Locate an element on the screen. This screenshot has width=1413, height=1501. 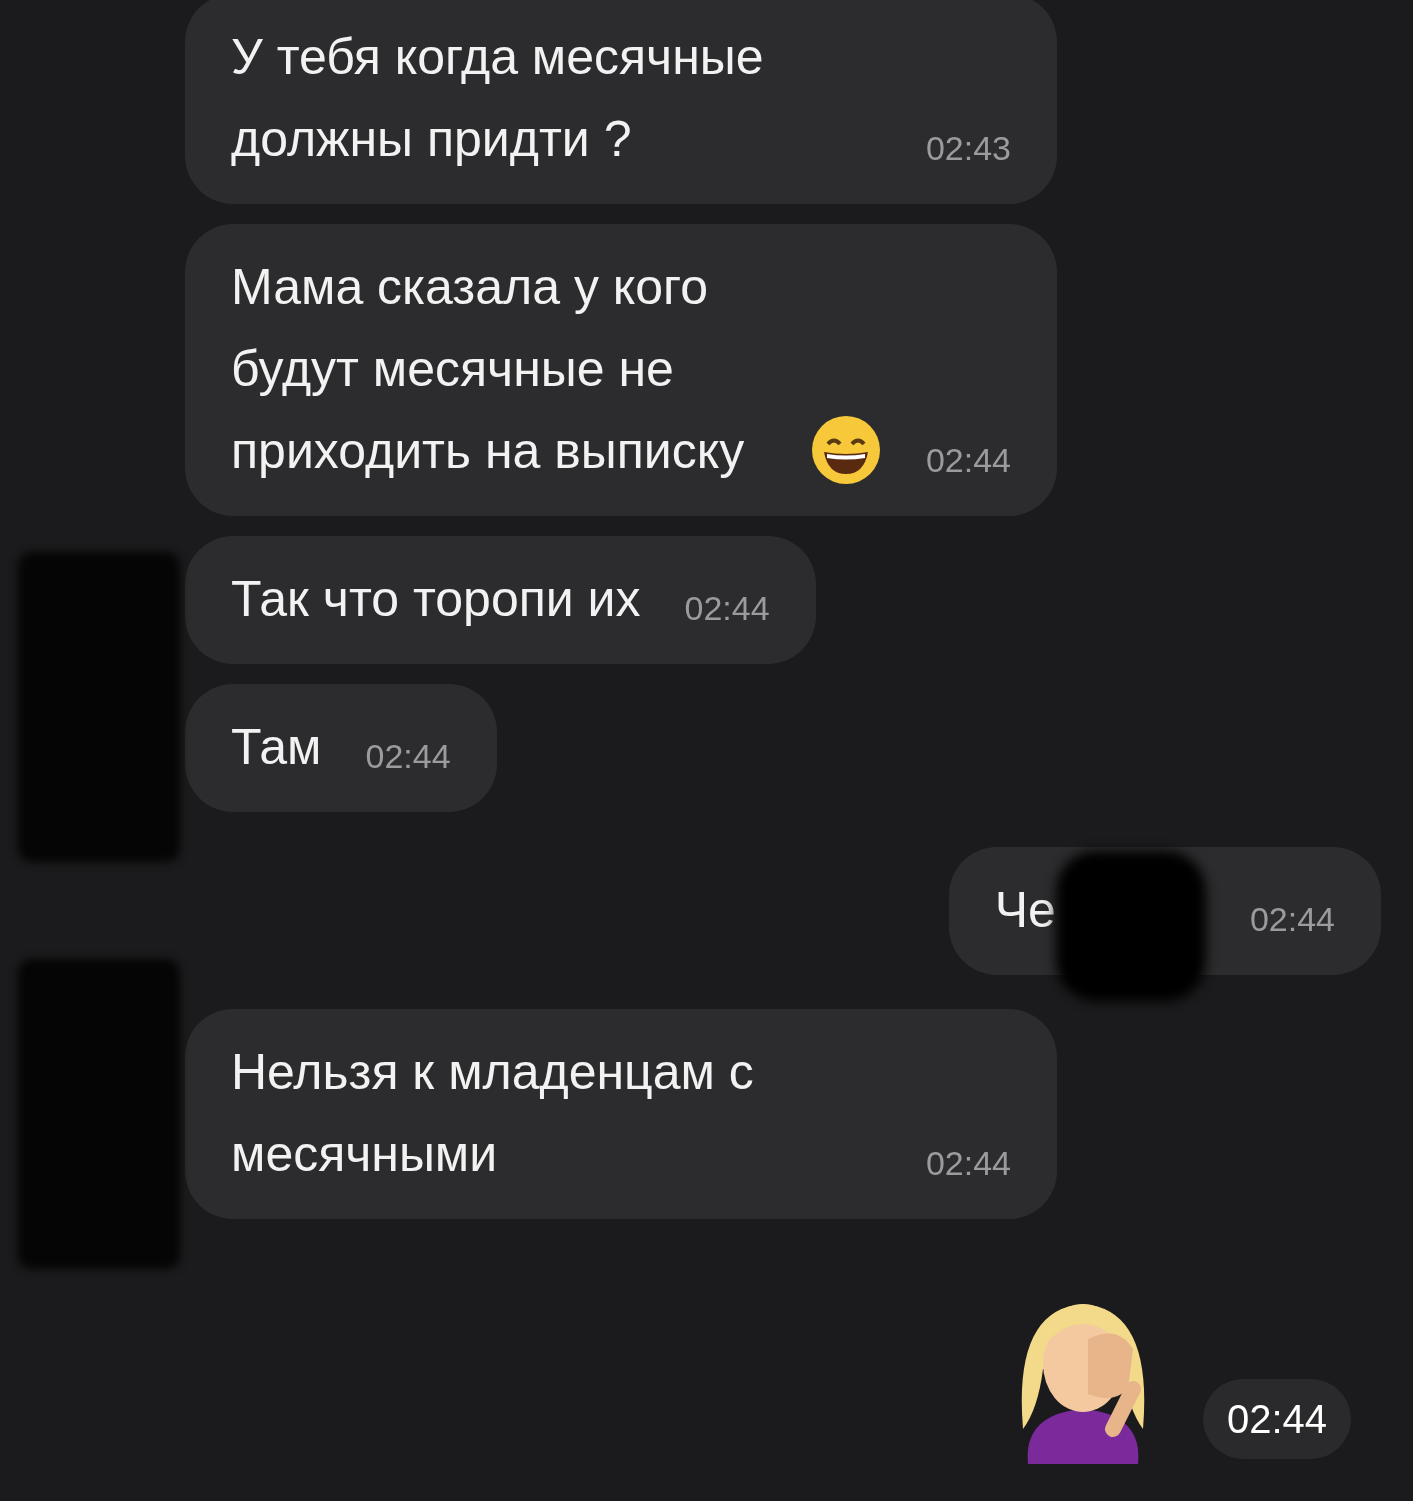
message-text: У тебя когда месячные должны придти ? is located at coordinates (498, 98).